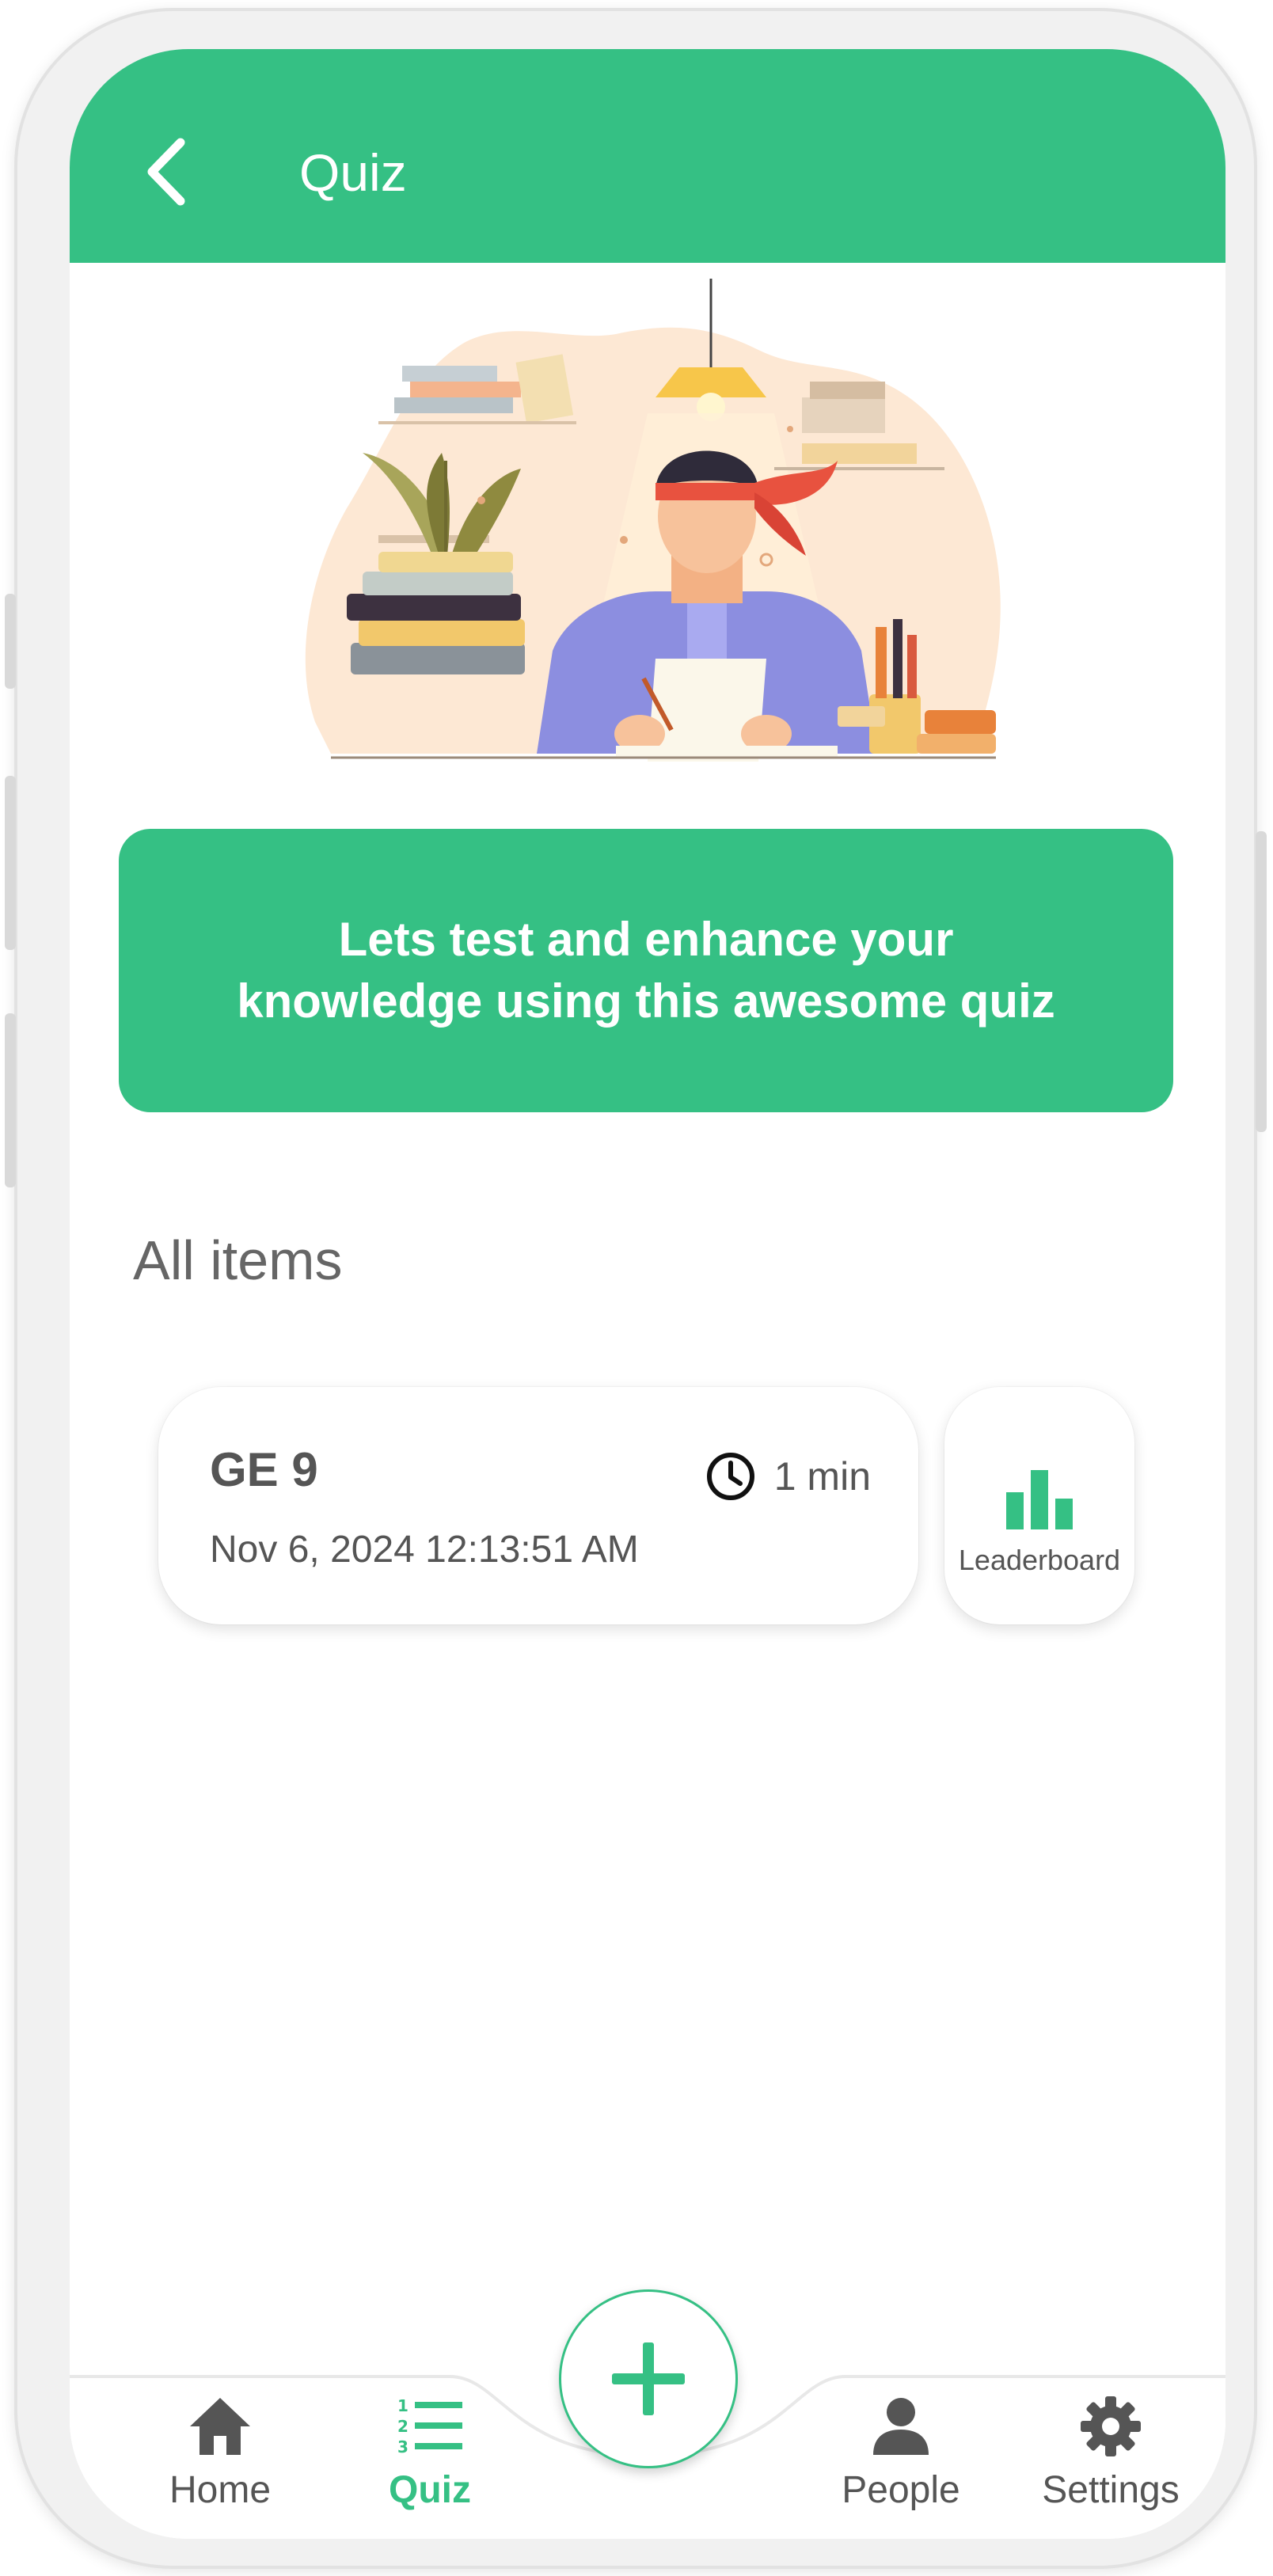  I want to click on back-button, so click(168, 172).